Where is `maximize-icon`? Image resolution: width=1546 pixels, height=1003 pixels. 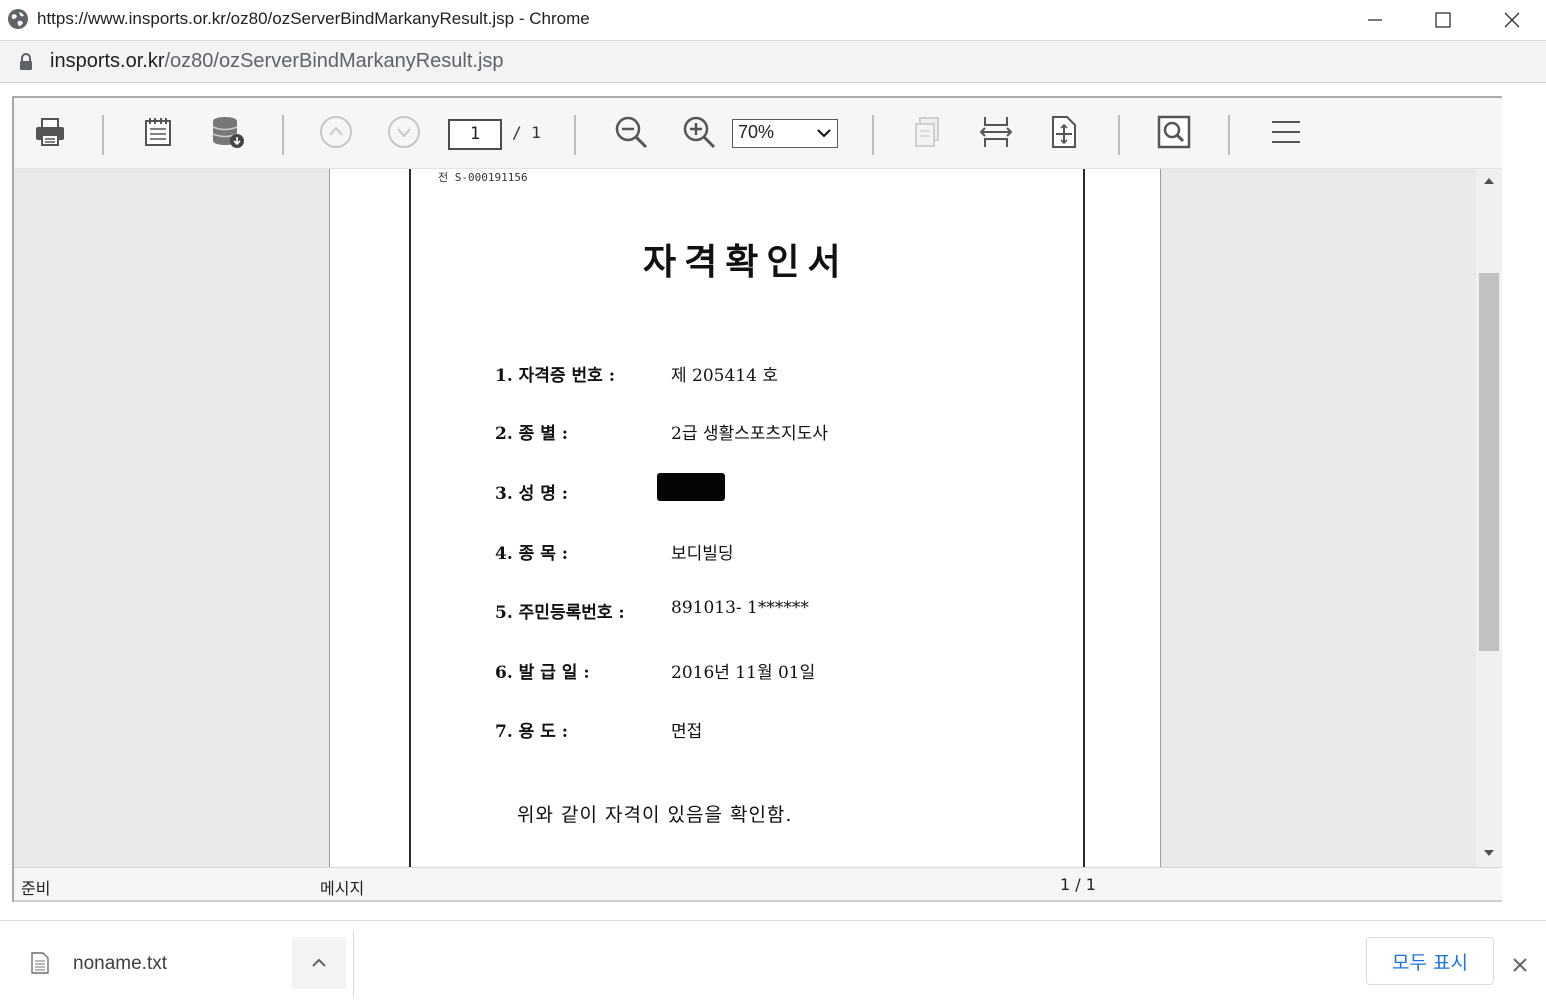
maximize-icon is located at coordinates (1443, 20).